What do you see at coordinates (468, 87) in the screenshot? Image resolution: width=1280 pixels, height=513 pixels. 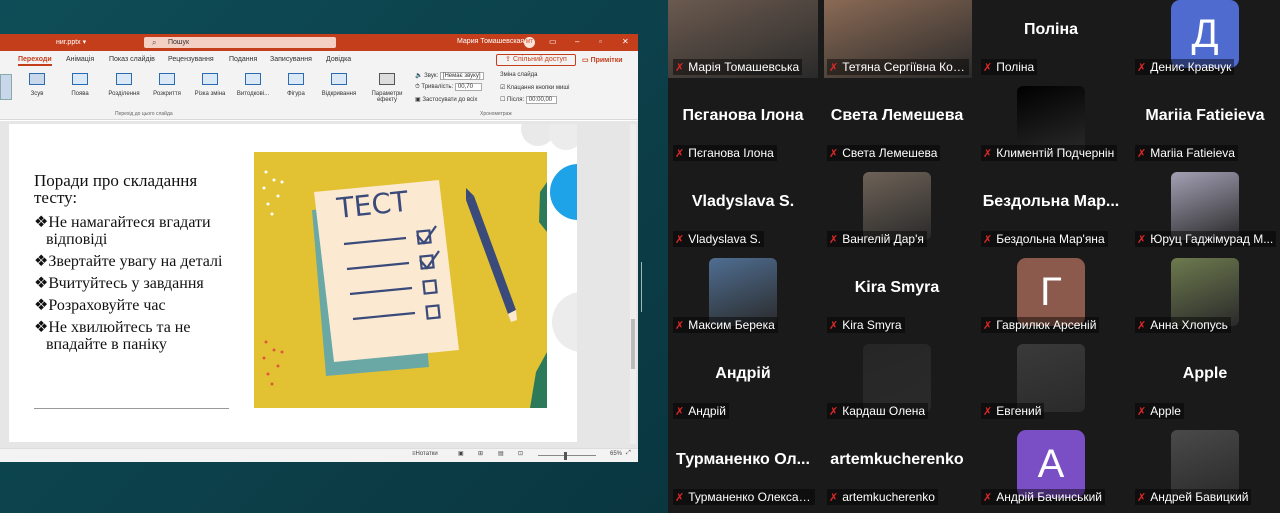 I see `duration-input: 00,70` at bounding box center [468, 87].